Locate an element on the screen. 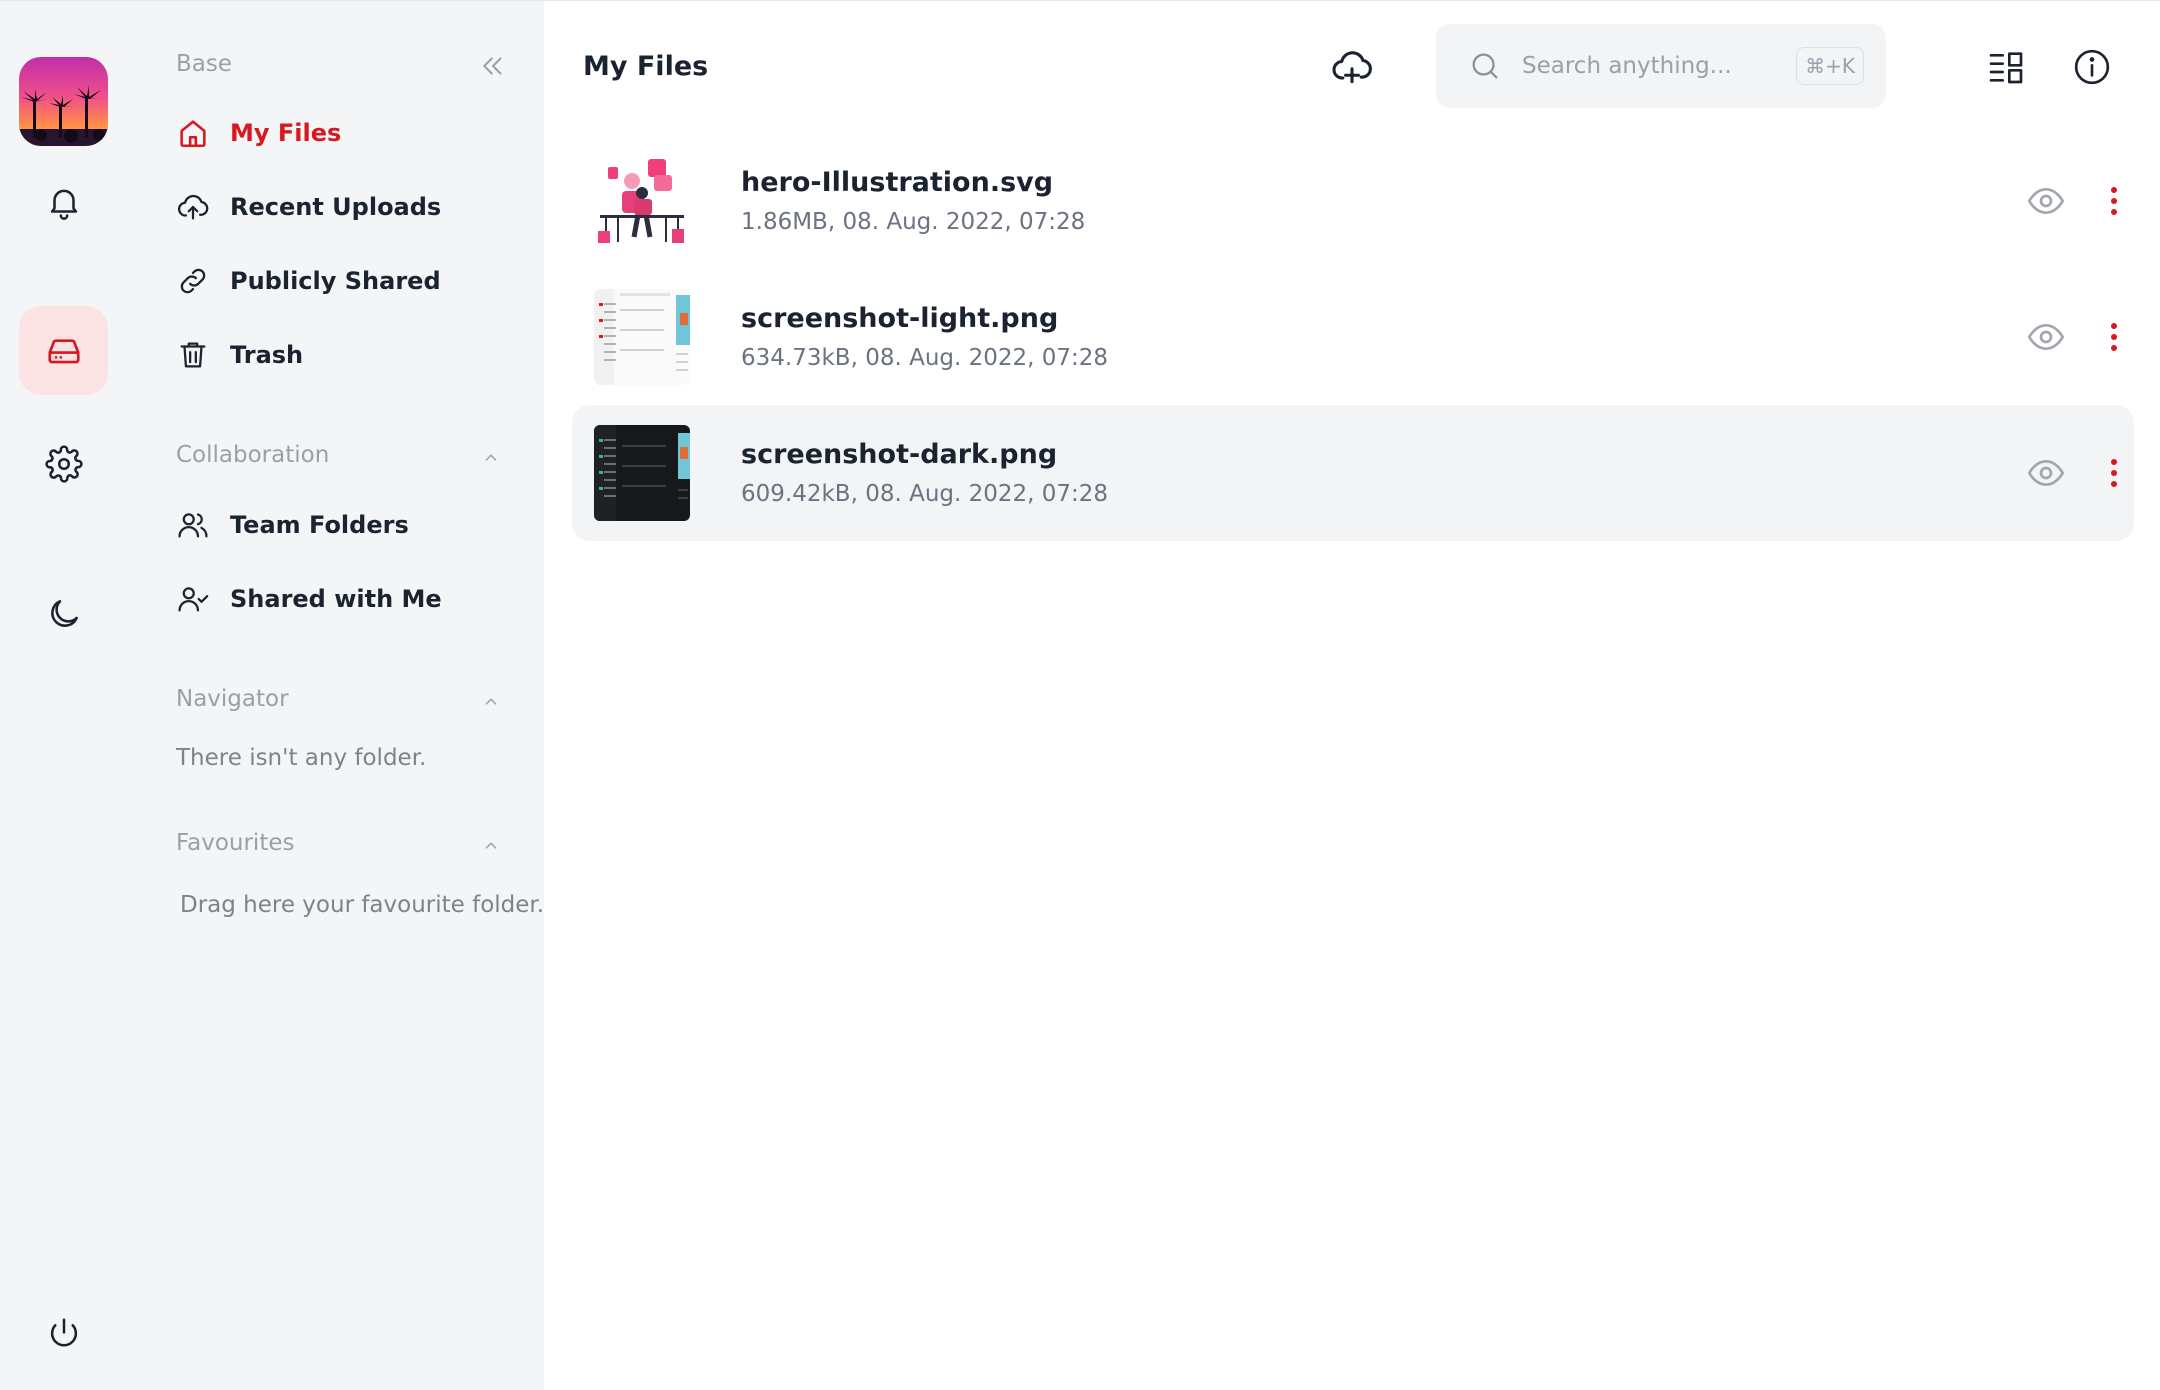 The height and width of the screenshot is (1390, 2160). cloud-upload-icon is located at coordinates (193, 207).